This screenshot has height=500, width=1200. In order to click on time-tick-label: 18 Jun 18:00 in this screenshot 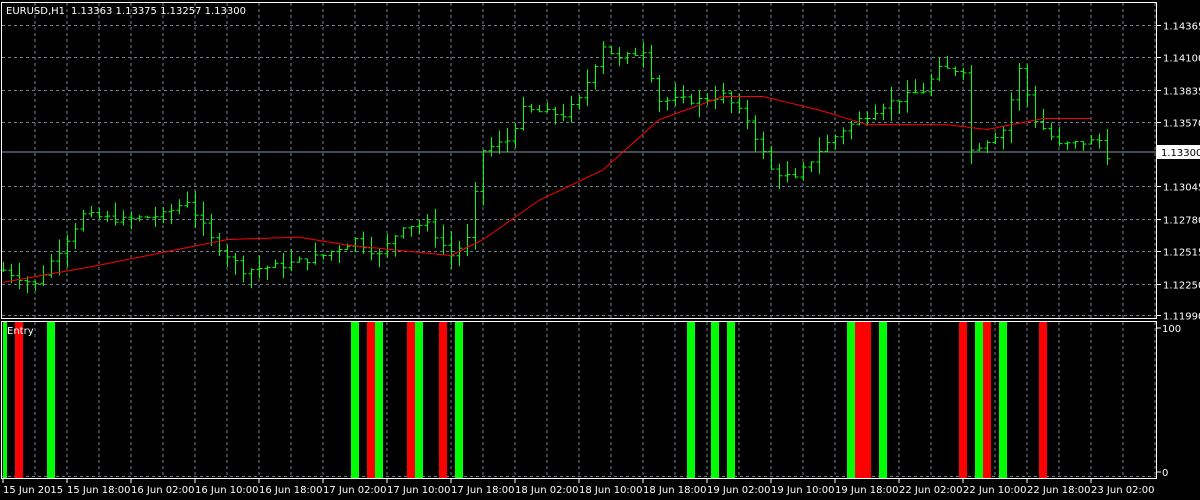, I will do `click(675, 490)`.